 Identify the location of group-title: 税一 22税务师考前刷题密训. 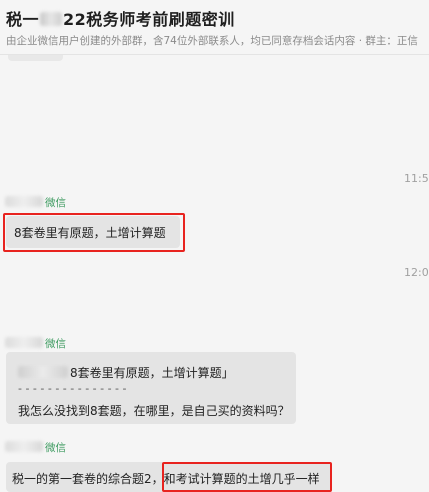
(120, 18).